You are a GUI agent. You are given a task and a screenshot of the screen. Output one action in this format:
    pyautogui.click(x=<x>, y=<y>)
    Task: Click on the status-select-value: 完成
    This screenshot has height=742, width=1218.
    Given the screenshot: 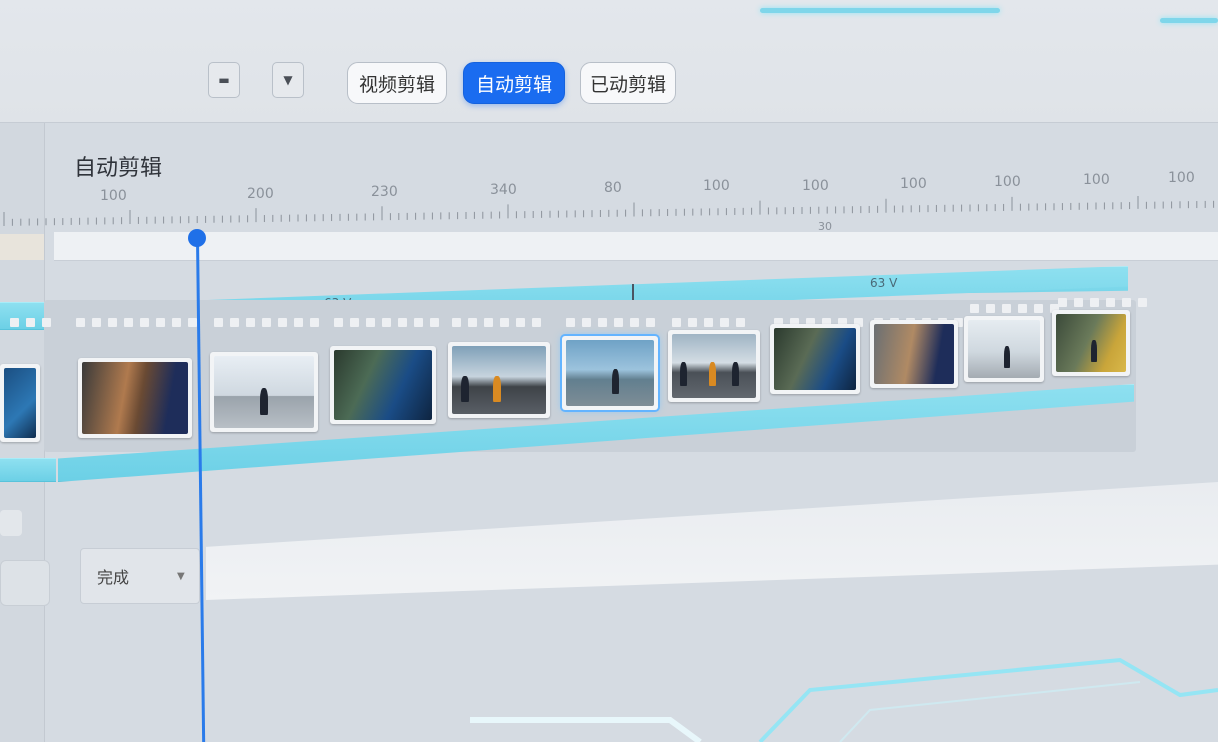 What is the action you would take?
    pyautogui.click(x=113, y=577)
    